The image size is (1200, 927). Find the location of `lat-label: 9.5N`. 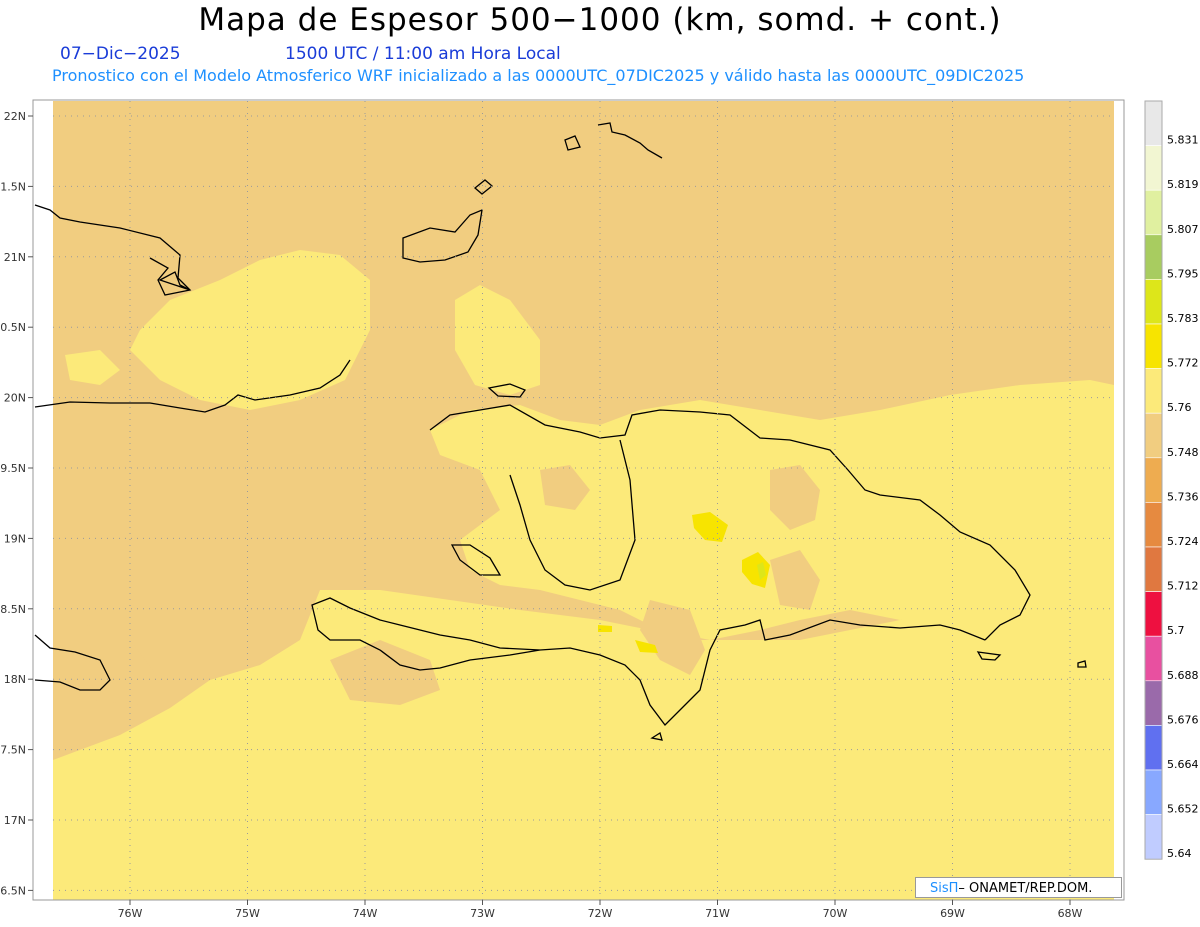

lat-label: 9.5N is located at coordinates (13, 468).